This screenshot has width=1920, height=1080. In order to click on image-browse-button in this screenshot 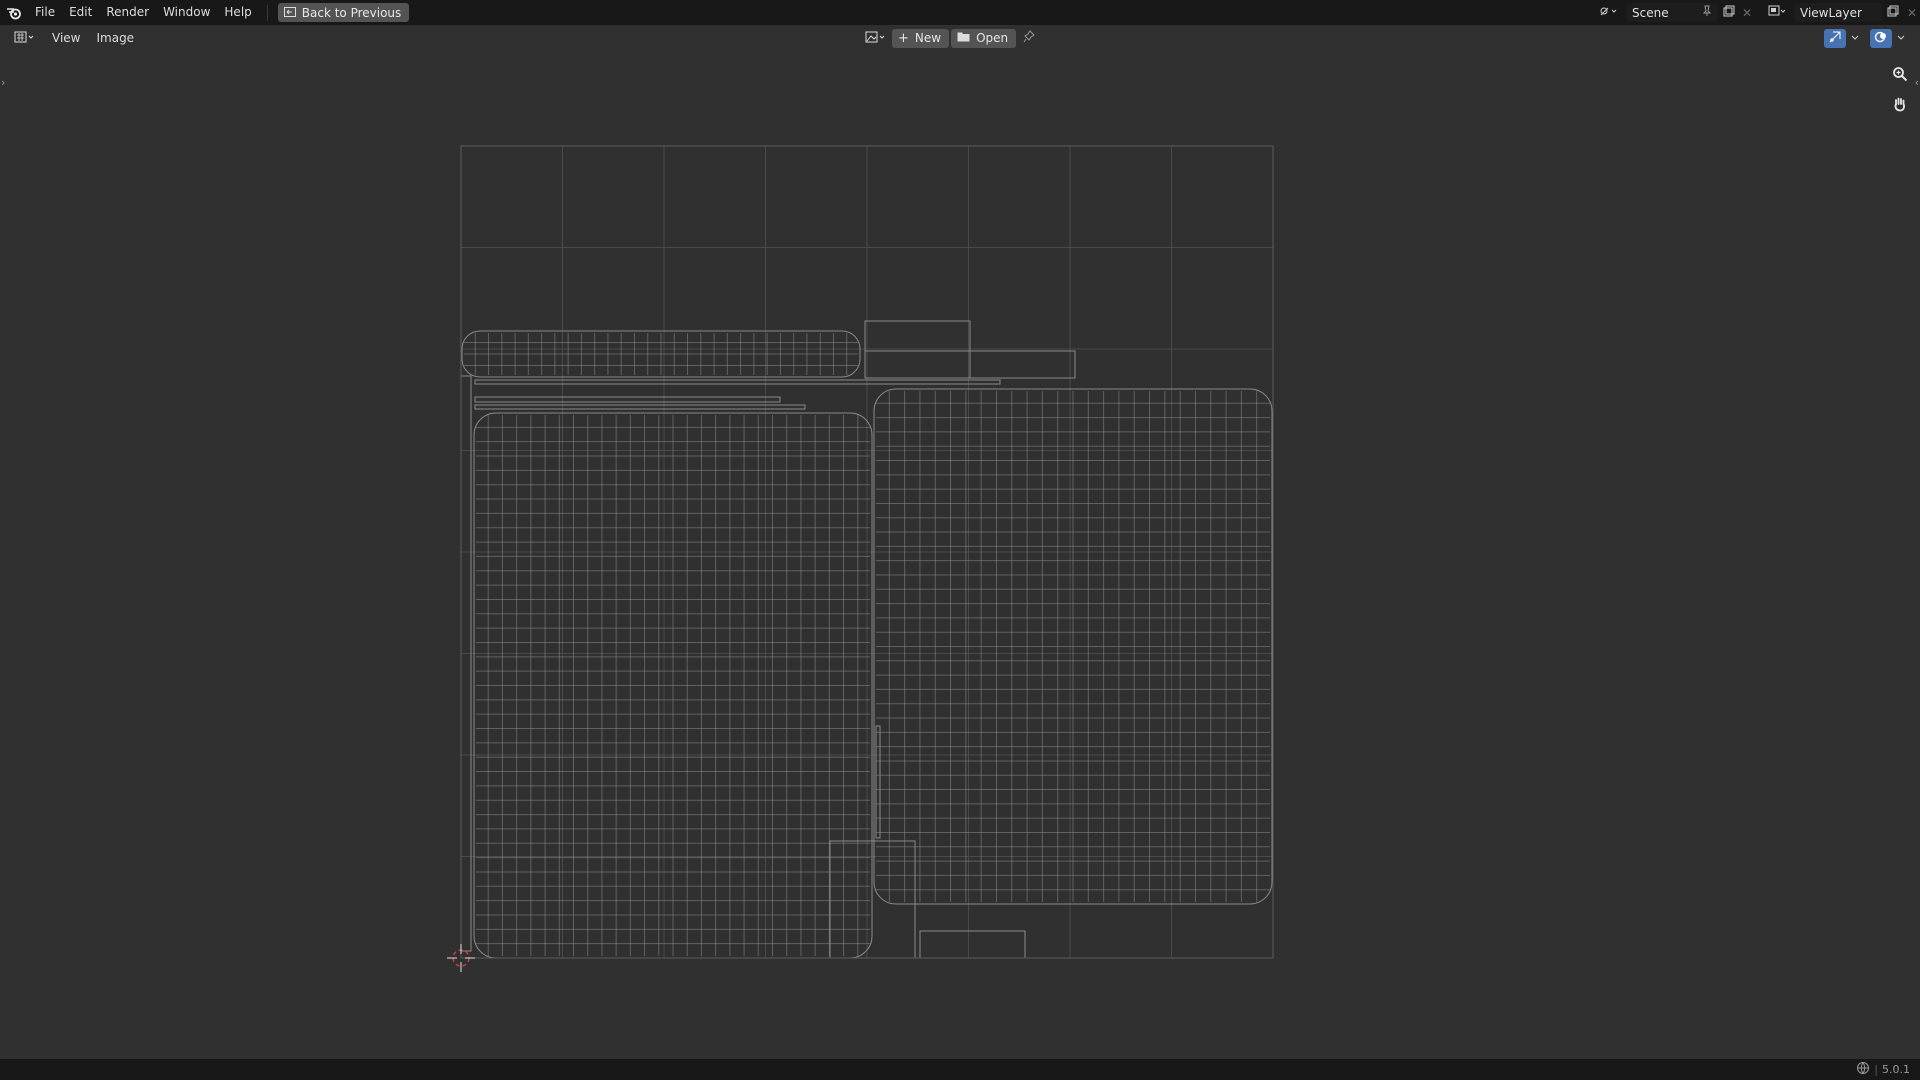, I will do `click(876, 38)`.